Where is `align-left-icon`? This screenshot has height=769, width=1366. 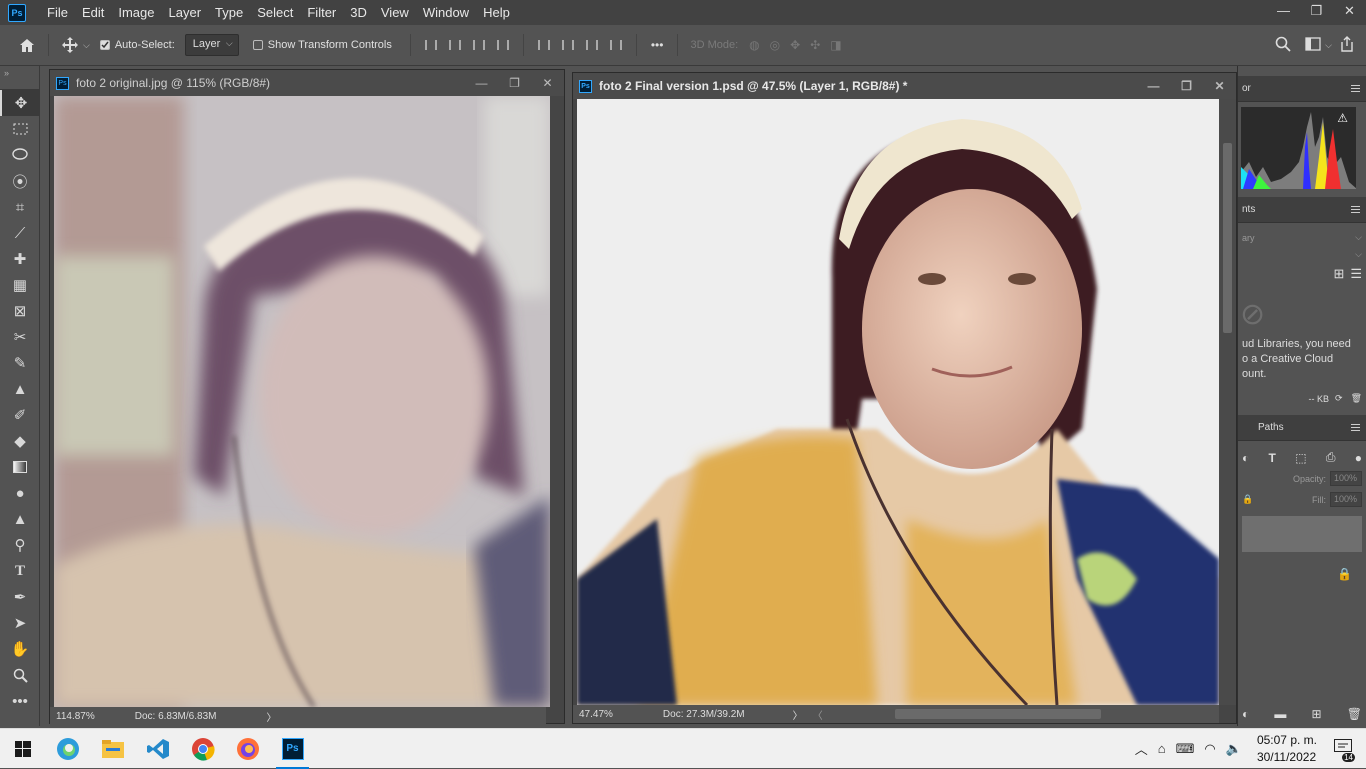
align-left-icon is located at coordinates (431, 45).